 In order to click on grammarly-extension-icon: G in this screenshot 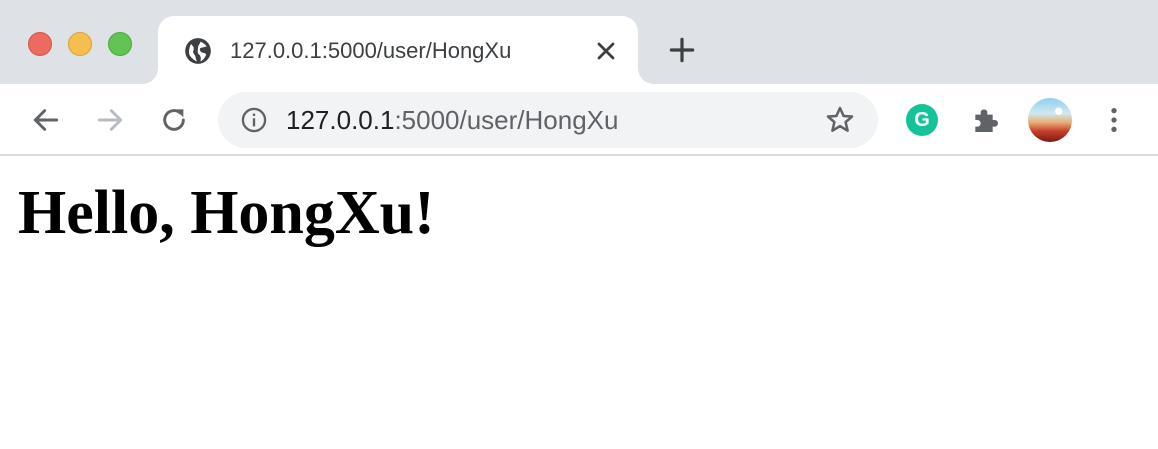, I will do `click(922, 120)`.